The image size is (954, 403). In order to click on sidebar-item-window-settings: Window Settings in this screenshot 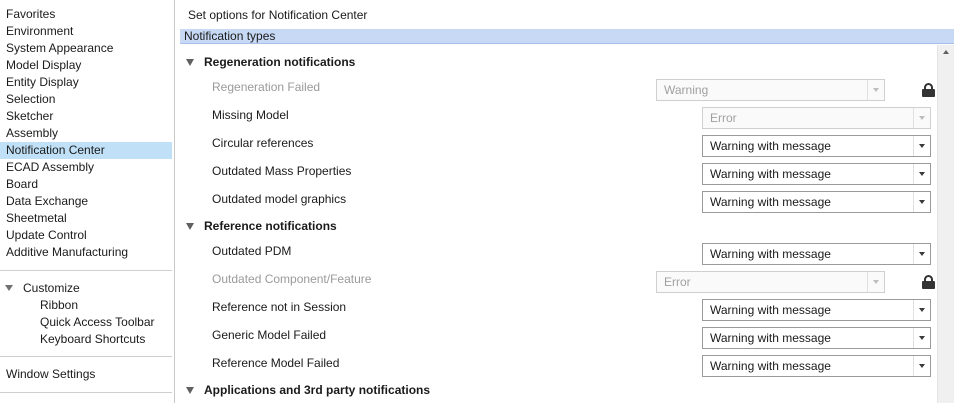, I will do `click(86, 374)`.